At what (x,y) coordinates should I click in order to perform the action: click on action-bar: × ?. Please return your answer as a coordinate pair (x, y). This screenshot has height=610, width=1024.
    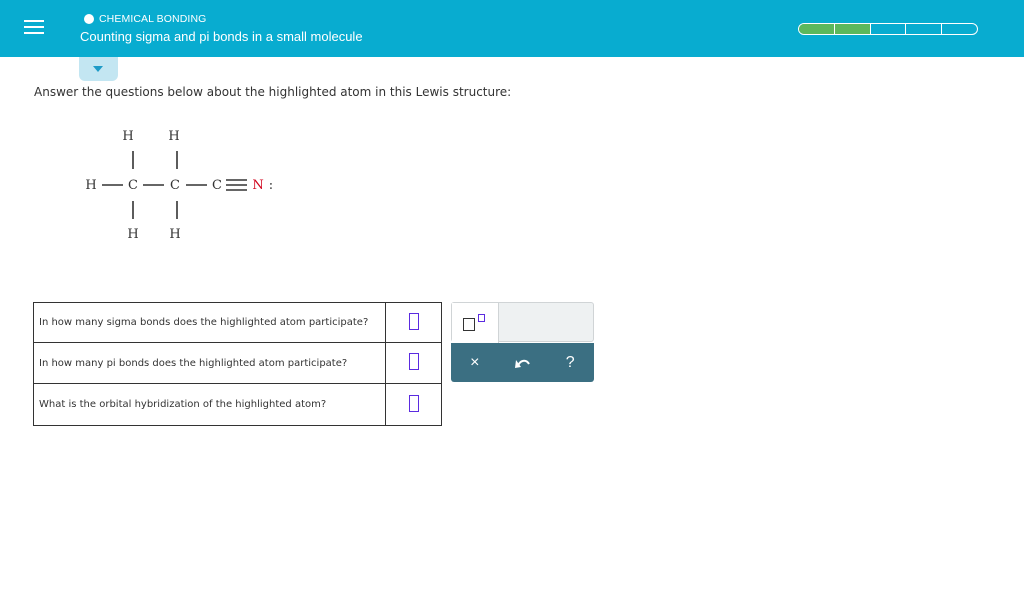
    Looking at the image, I should click on (522, 362).